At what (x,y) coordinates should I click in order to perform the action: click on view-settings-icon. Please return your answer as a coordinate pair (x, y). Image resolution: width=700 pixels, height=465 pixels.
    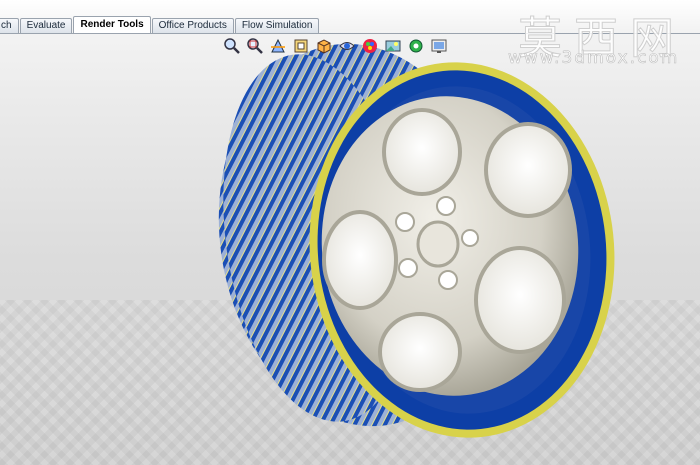
    Looking at the image, I should click on (416, 46).